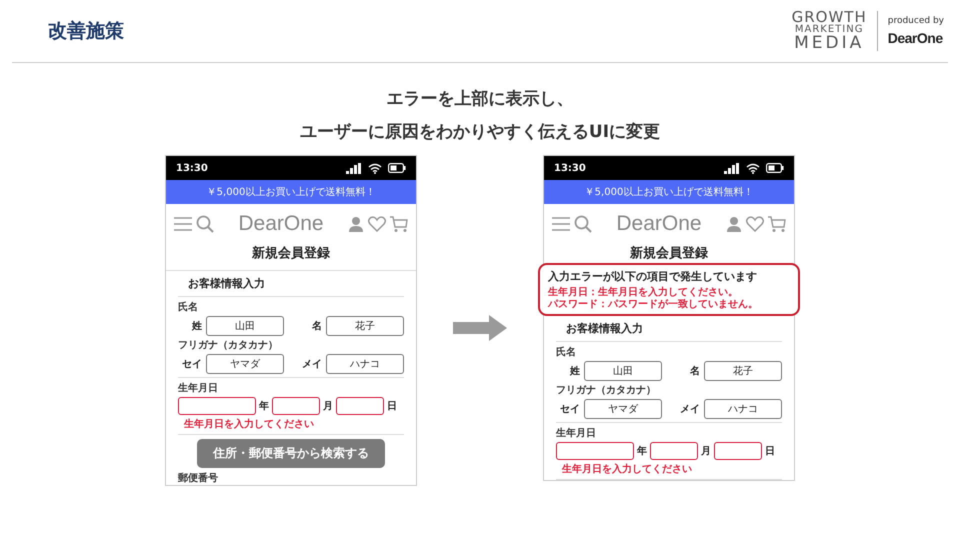  What do you see at coordinates (198, 478) in the screenshot?
I see `field-label: 郵便番号` at bounding box center [198, 478].